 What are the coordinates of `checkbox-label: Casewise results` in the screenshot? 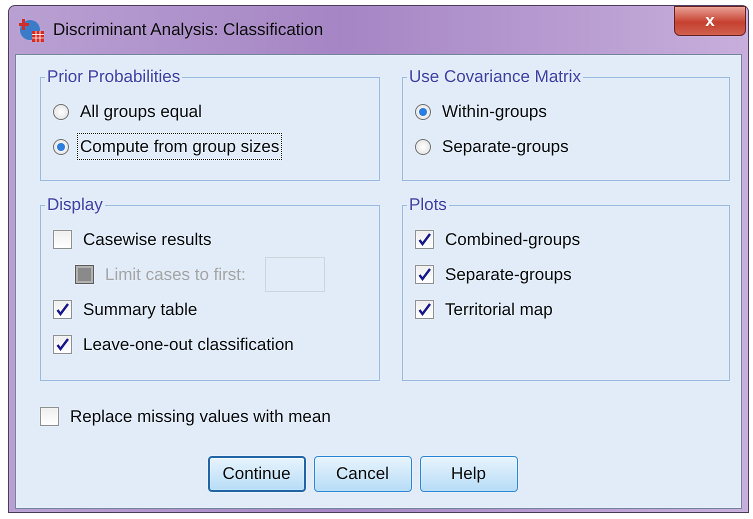 It's located at (147, 239).